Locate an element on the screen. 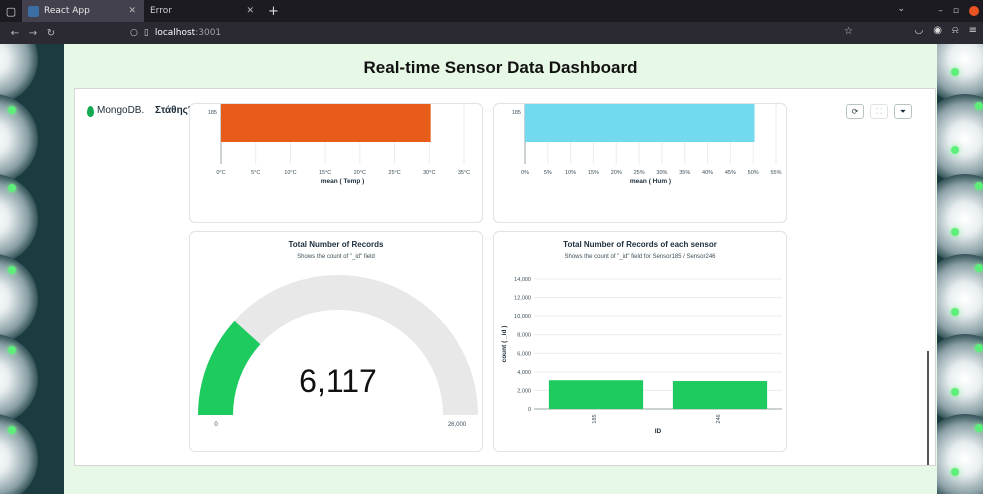 This screenshot has width=983, height=494. x-tick-label: 10°C is located at coordinates (290, 173).